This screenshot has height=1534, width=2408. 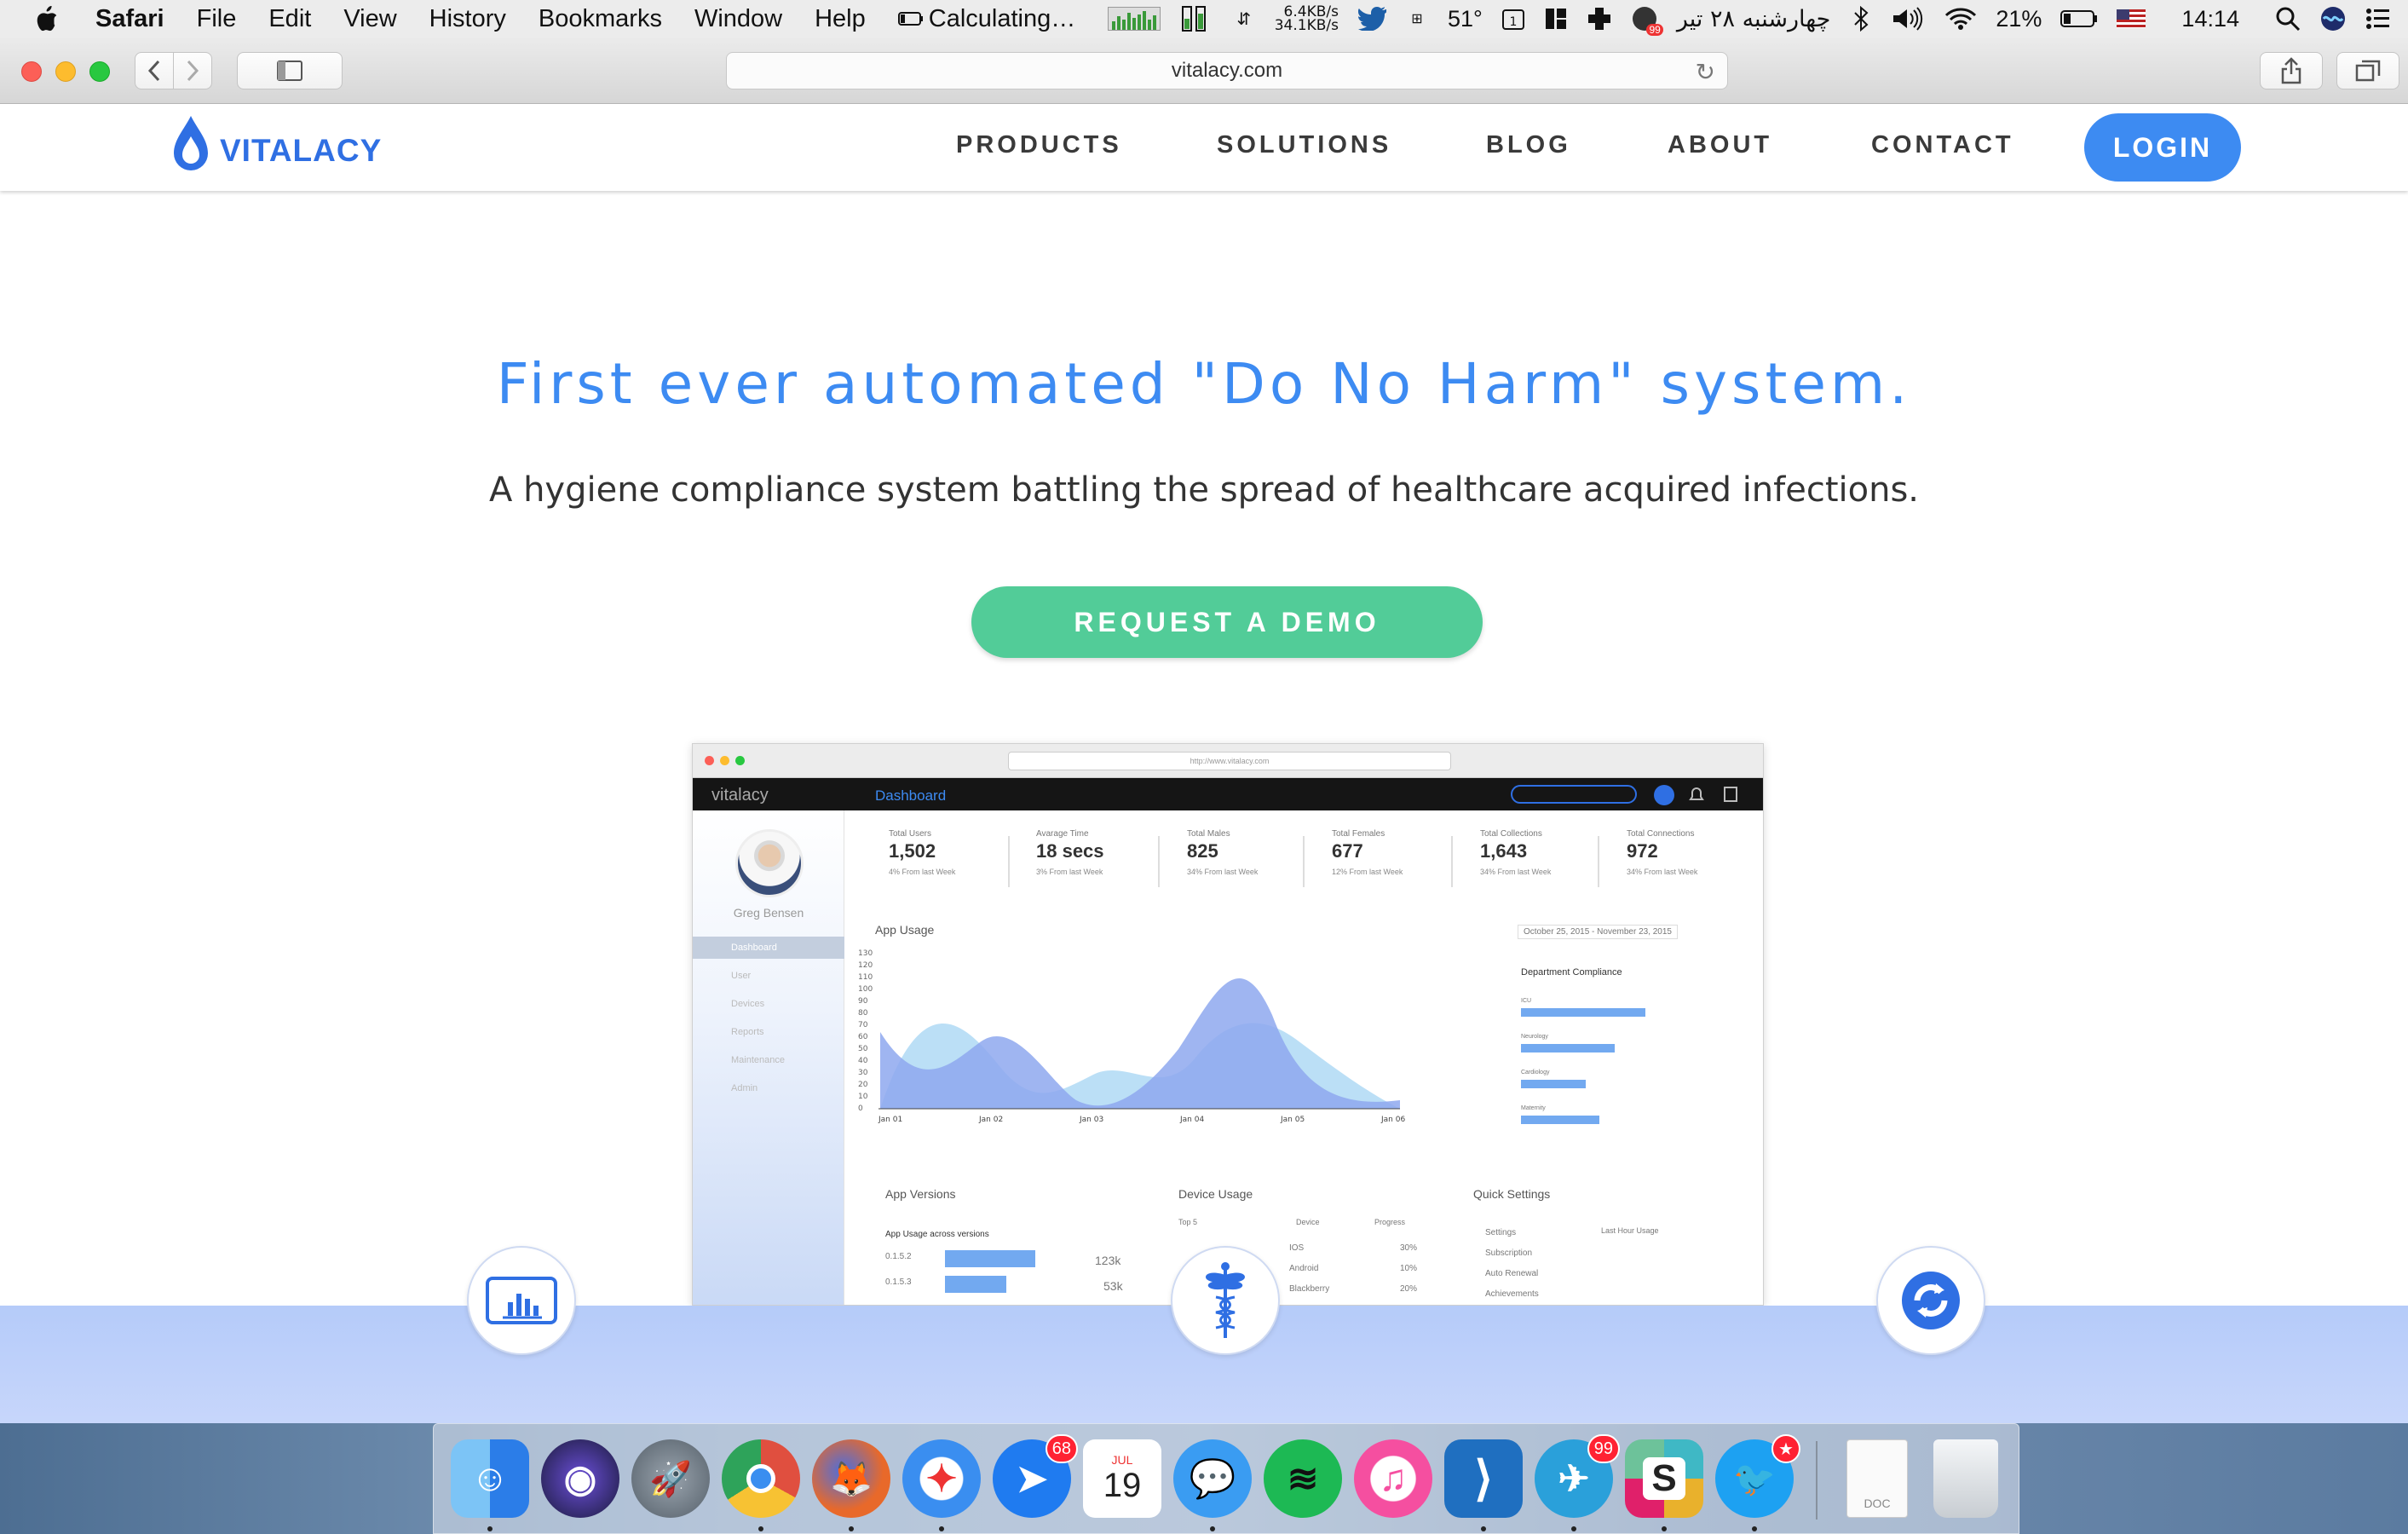 I want to click on menu-help: Help, so click(x=840, y=19).